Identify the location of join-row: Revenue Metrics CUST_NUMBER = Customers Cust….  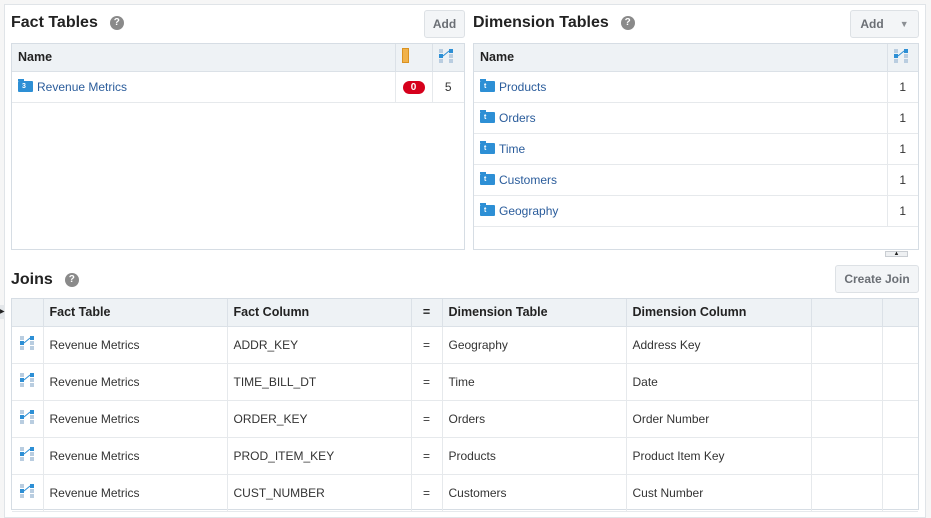
(465, 493).